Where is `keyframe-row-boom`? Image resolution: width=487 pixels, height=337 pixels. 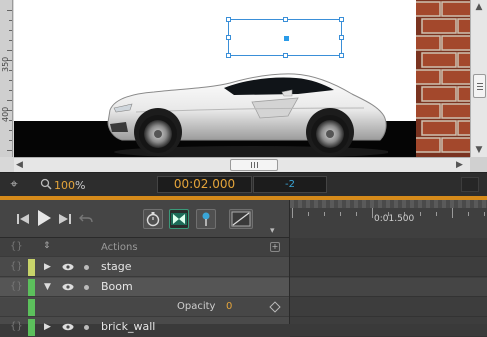 keyframe-row-boom is located at coordinates (388, 287).